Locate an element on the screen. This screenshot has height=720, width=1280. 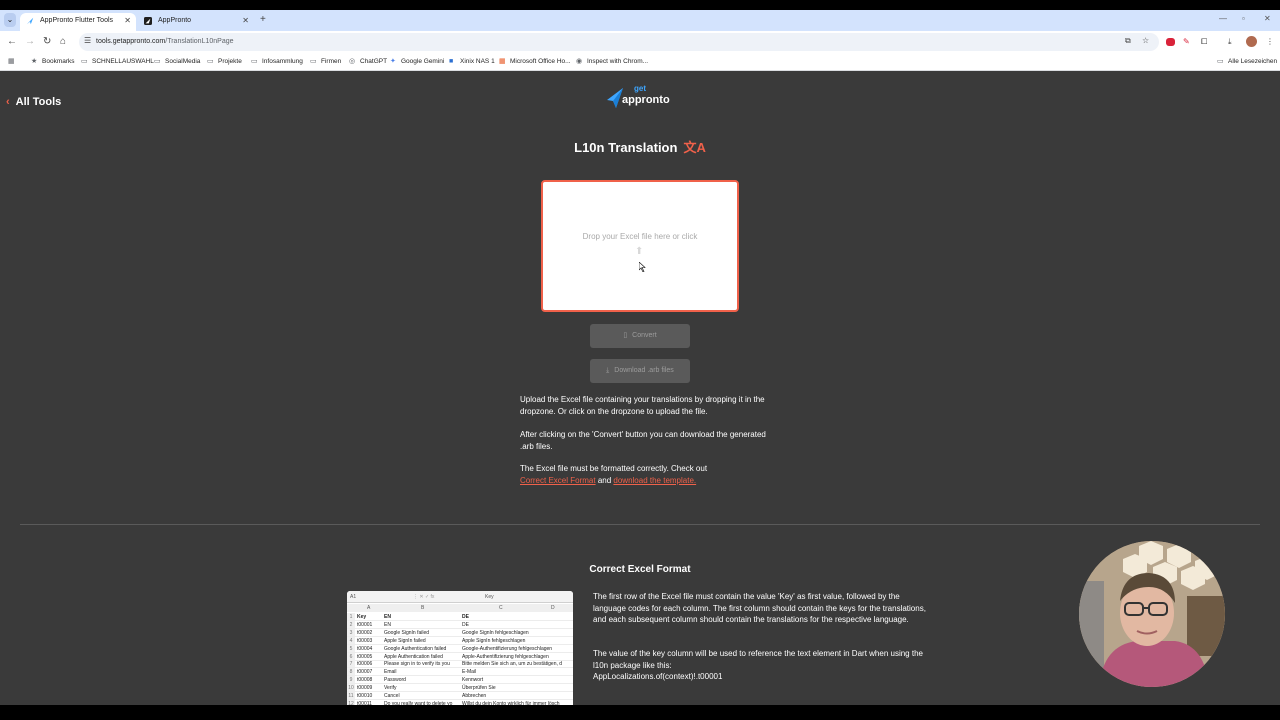
excel-dropzone: Drop your Excel file here or click ⬆ is located at coordinates (640, 246).